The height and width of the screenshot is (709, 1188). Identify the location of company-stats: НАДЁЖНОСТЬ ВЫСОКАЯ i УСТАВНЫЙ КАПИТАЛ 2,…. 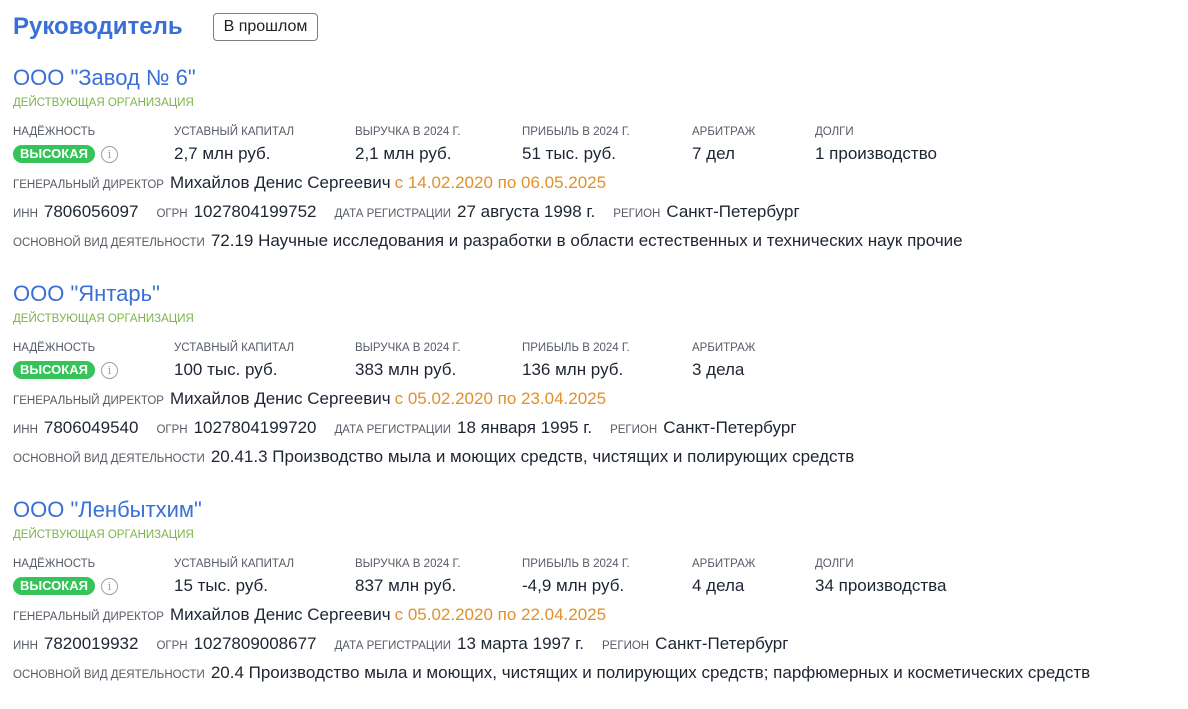
(600, 145).